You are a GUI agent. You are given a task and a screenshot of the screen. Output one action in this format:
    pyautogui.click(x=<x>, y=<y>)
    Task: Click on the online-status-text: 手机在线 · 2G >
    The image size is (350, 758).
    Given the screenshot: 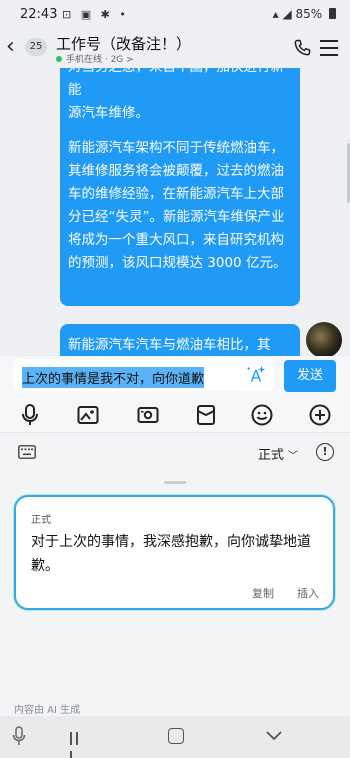 What is the action you would take?
    pyautogui.click(x=100, y=60)
    